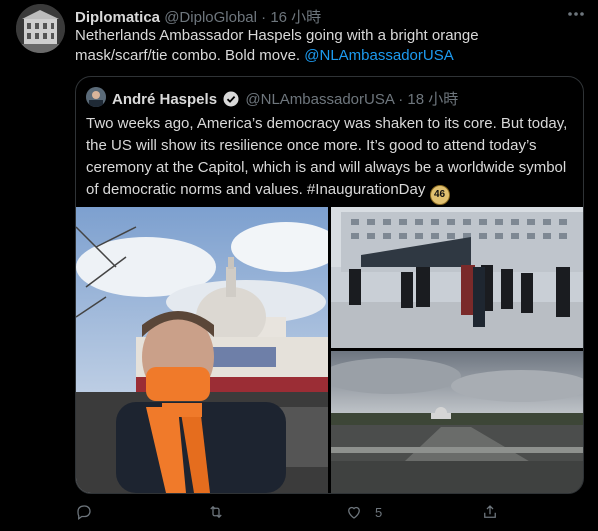  Describe the element at coordinates (576, 14) in the screenshot. I see `more-horizontal-icon` at that location.